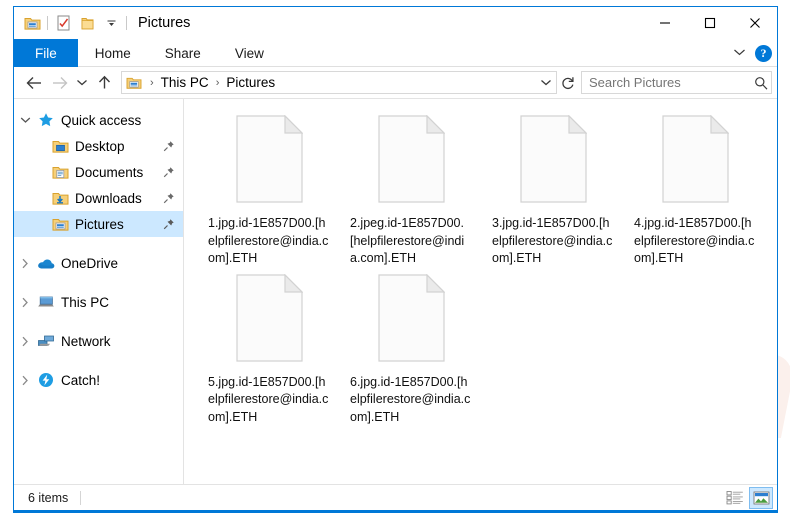 This screenshot has width=790, height=519. I want to click on refresh-button, so click(568, 82).